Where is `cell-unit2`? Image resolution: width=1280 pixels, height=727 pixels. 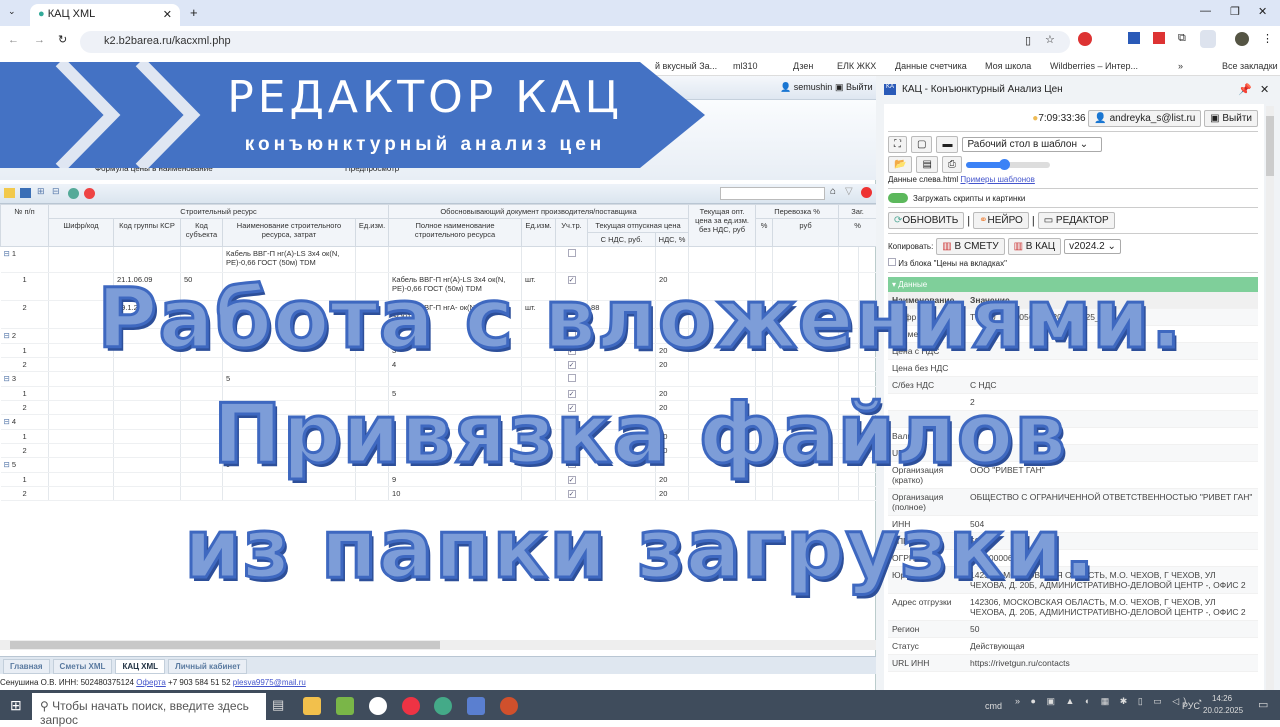 cell-unit2 is located at coordinates (539, 379).